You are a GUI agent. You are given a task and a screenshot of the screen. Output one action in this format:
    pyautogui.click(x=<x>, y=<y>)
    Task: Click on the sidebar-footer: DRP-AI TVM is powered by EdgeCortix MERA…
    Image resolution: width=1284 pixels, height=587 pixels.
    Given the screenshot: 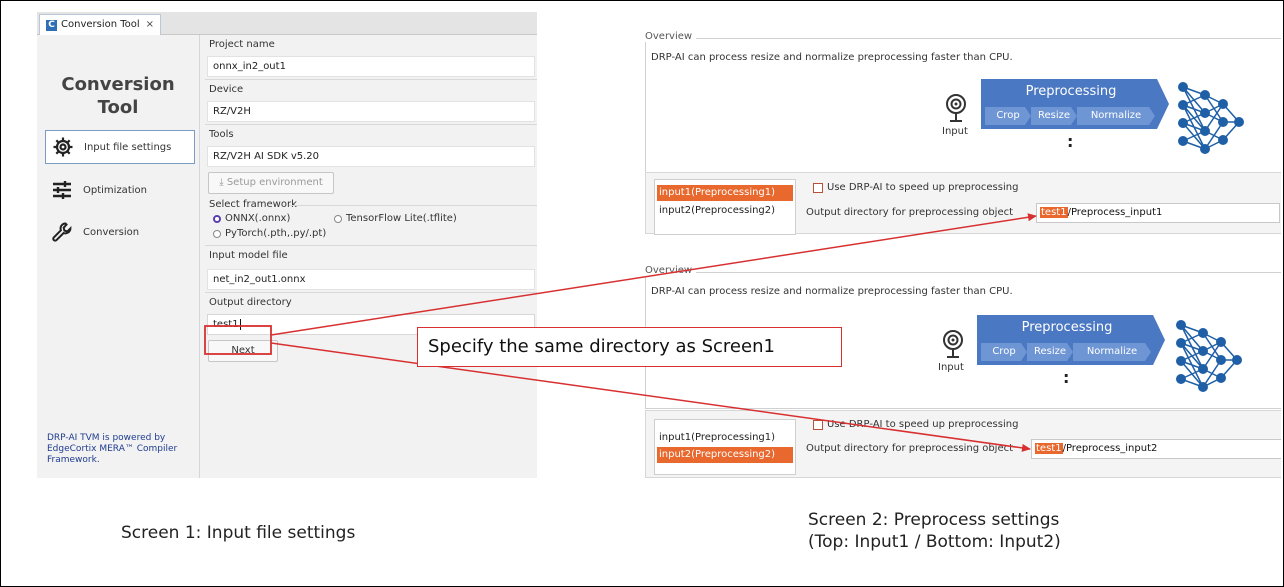 What is the action you would take?
    pyautogui.click(x=112, y=449)
    